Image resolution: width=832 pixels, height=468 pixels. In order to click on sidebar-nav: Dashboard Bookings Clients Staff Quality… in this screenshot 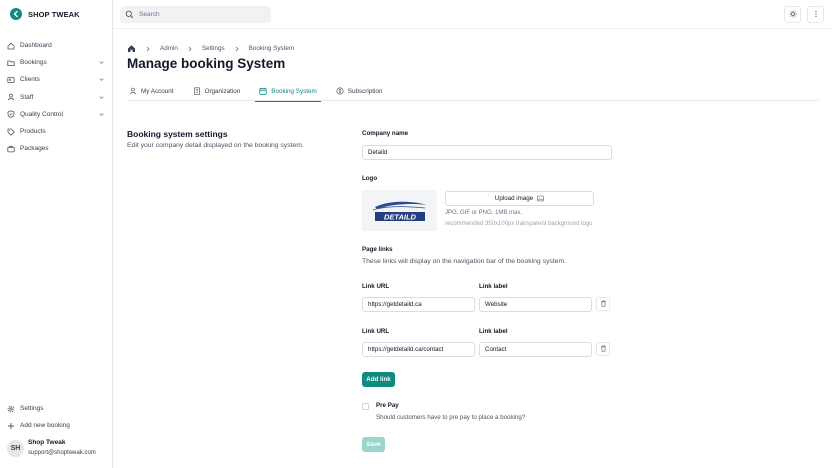, I will do `click(56, 97)`.